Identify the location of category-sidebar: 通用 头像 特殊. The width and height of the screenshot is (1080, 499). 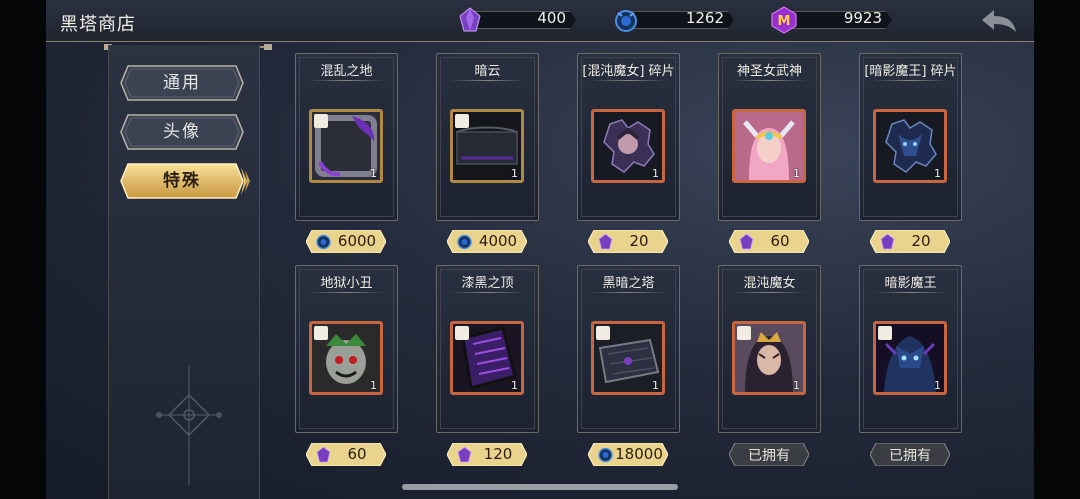
(184, 272).